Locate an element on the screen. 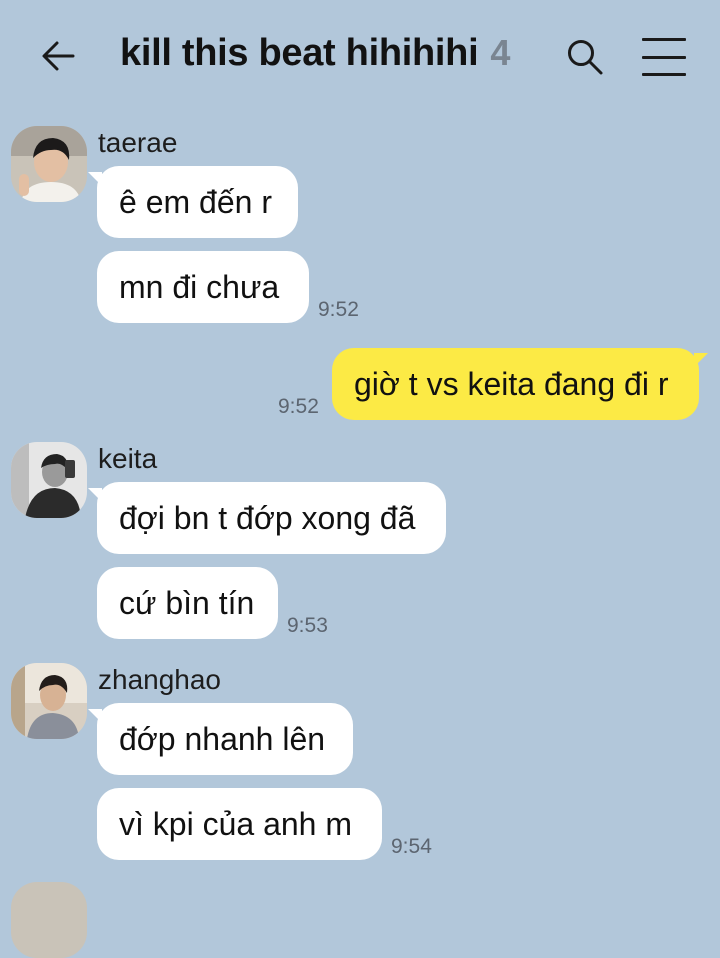  back-button is located at coordinates (58, 56).